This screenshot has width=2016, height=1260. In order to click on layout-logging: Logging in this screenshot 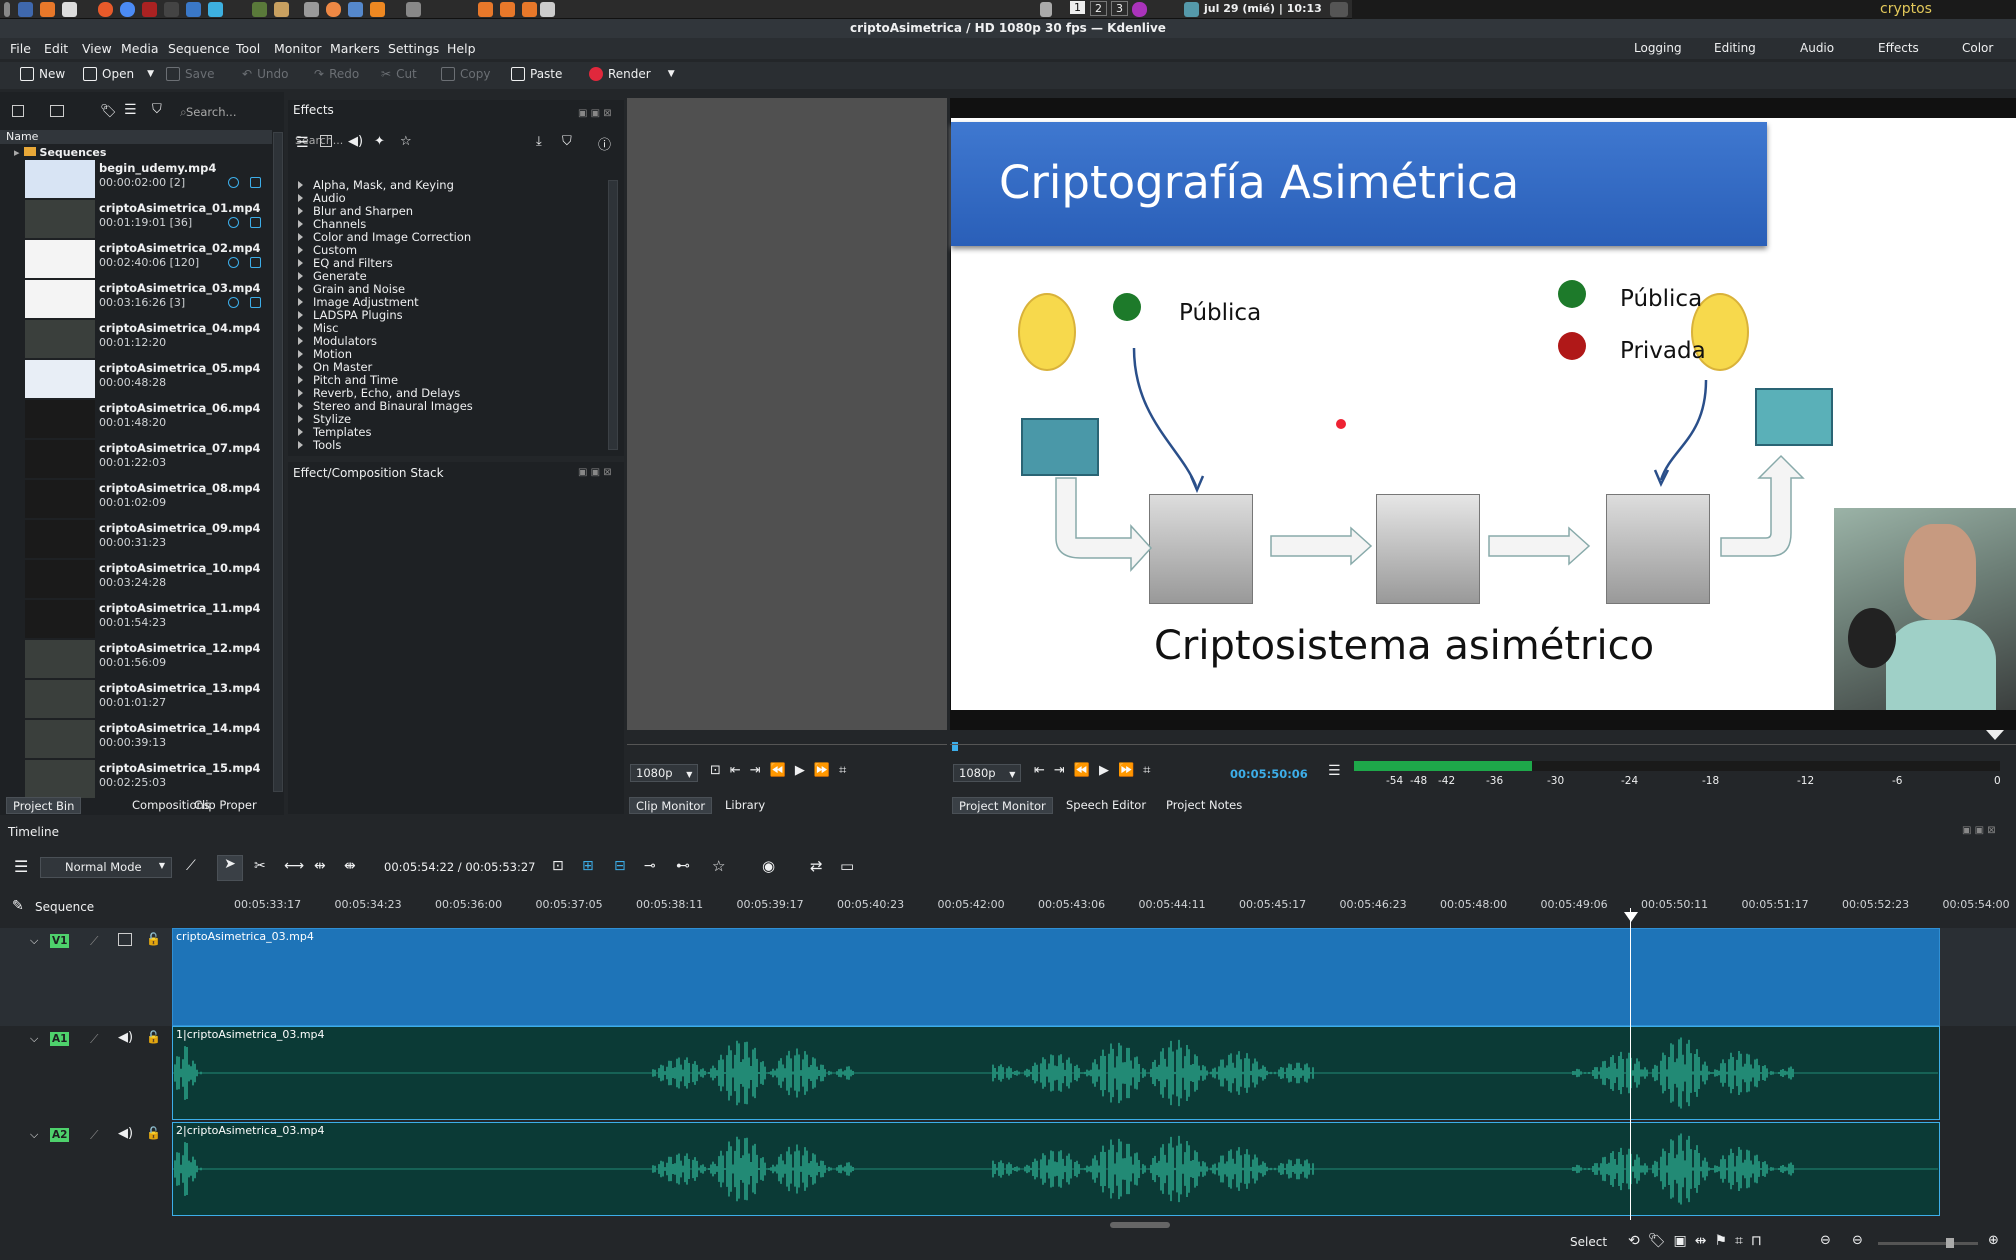, I will do `click(1658, 48)`.